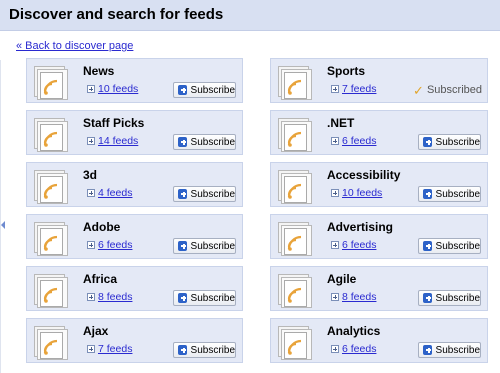 This screenshot has height=373, width=500. What do you see at coordinates (100, 279) in the screenshot?
I see `feed-title: Africa` at bounding box center [100, 279].